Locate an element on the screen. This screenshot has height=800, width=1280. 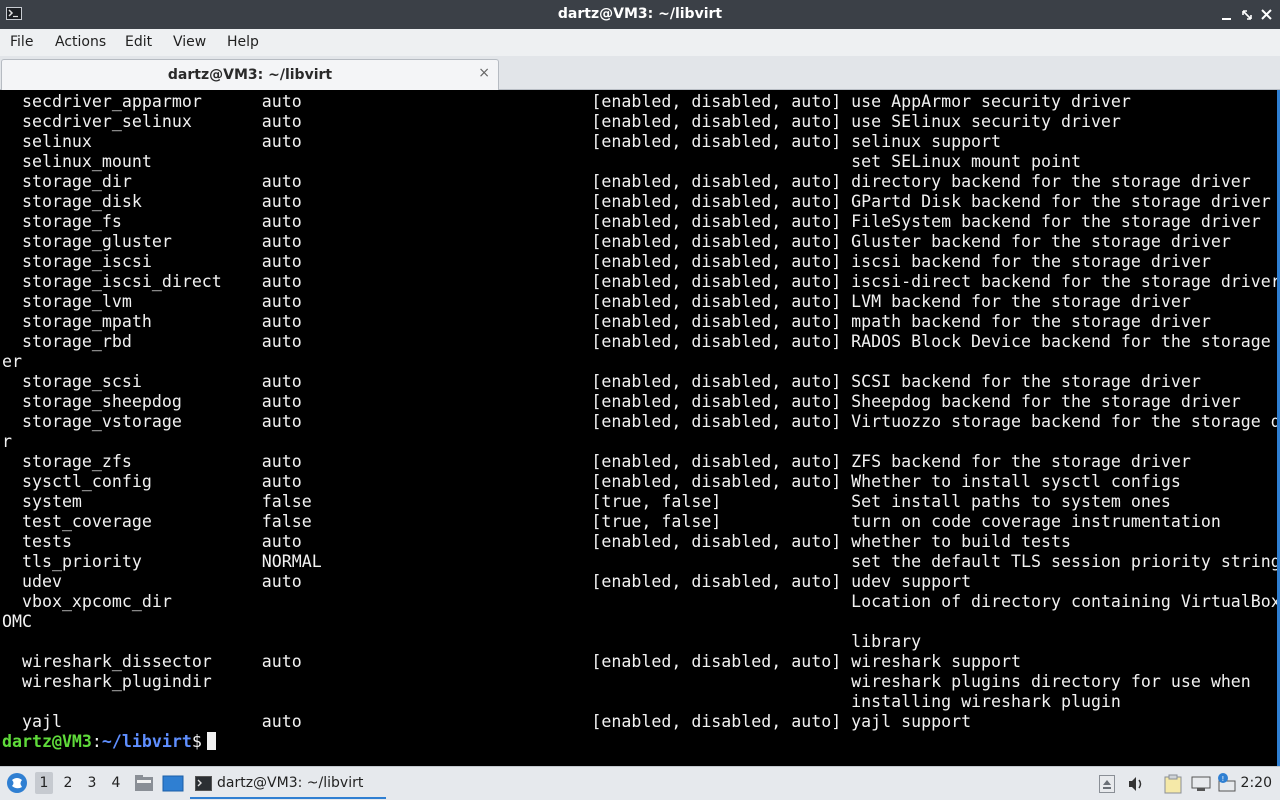
prompt-path: ~/libvirt is located at coordinates (146, 741).